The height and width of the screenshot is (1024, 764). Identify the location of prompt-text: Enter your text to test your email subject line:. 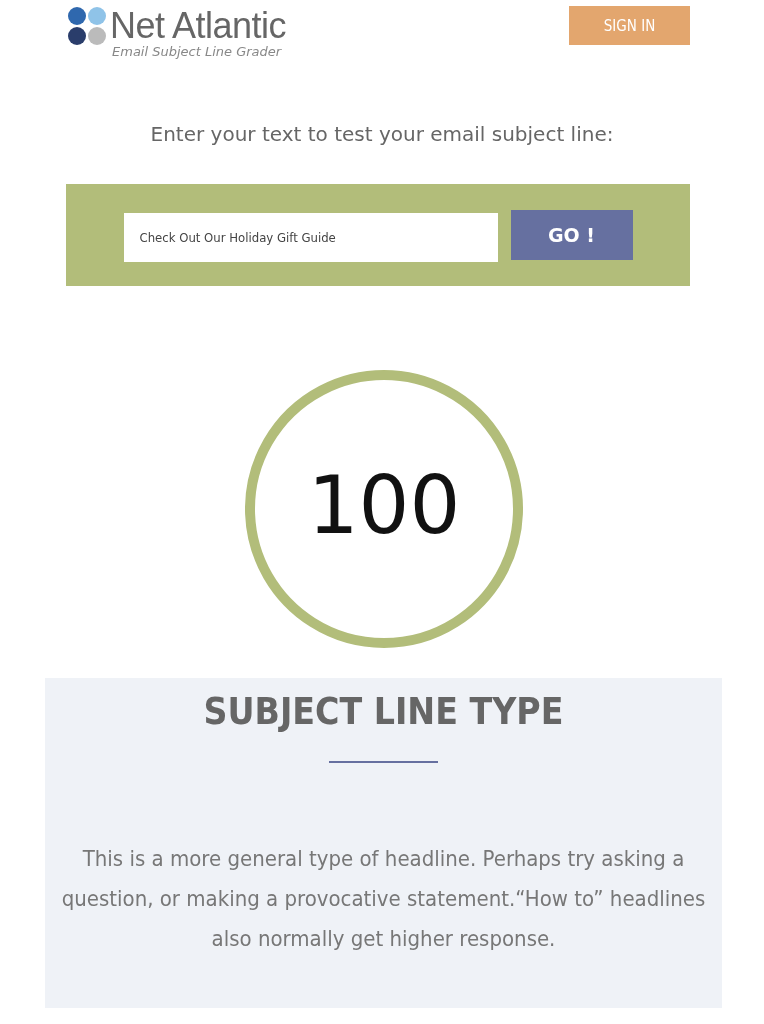
(382, 134).